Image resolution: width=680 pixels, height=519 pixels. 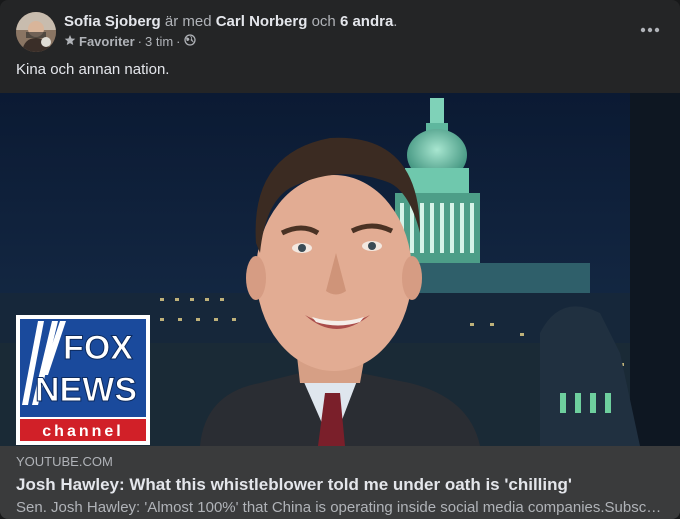 I want to click on others-link: 6 andra, so click(x=366, y=21).